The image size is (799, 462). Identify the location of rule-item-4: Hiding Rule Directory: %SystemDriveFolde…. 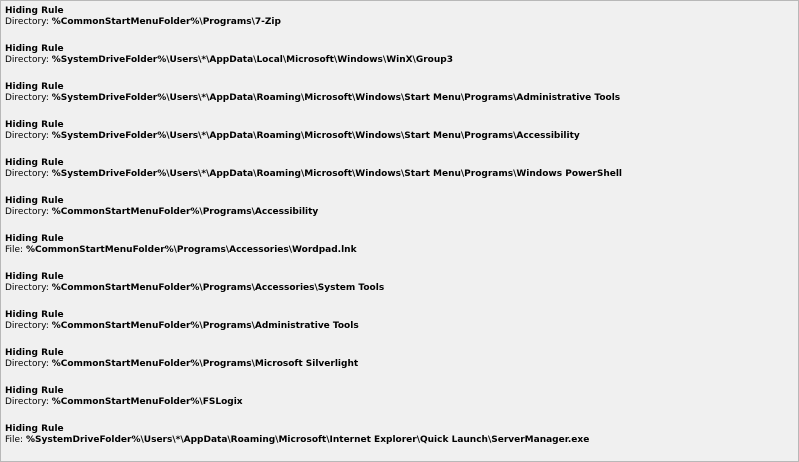
(401, 139).